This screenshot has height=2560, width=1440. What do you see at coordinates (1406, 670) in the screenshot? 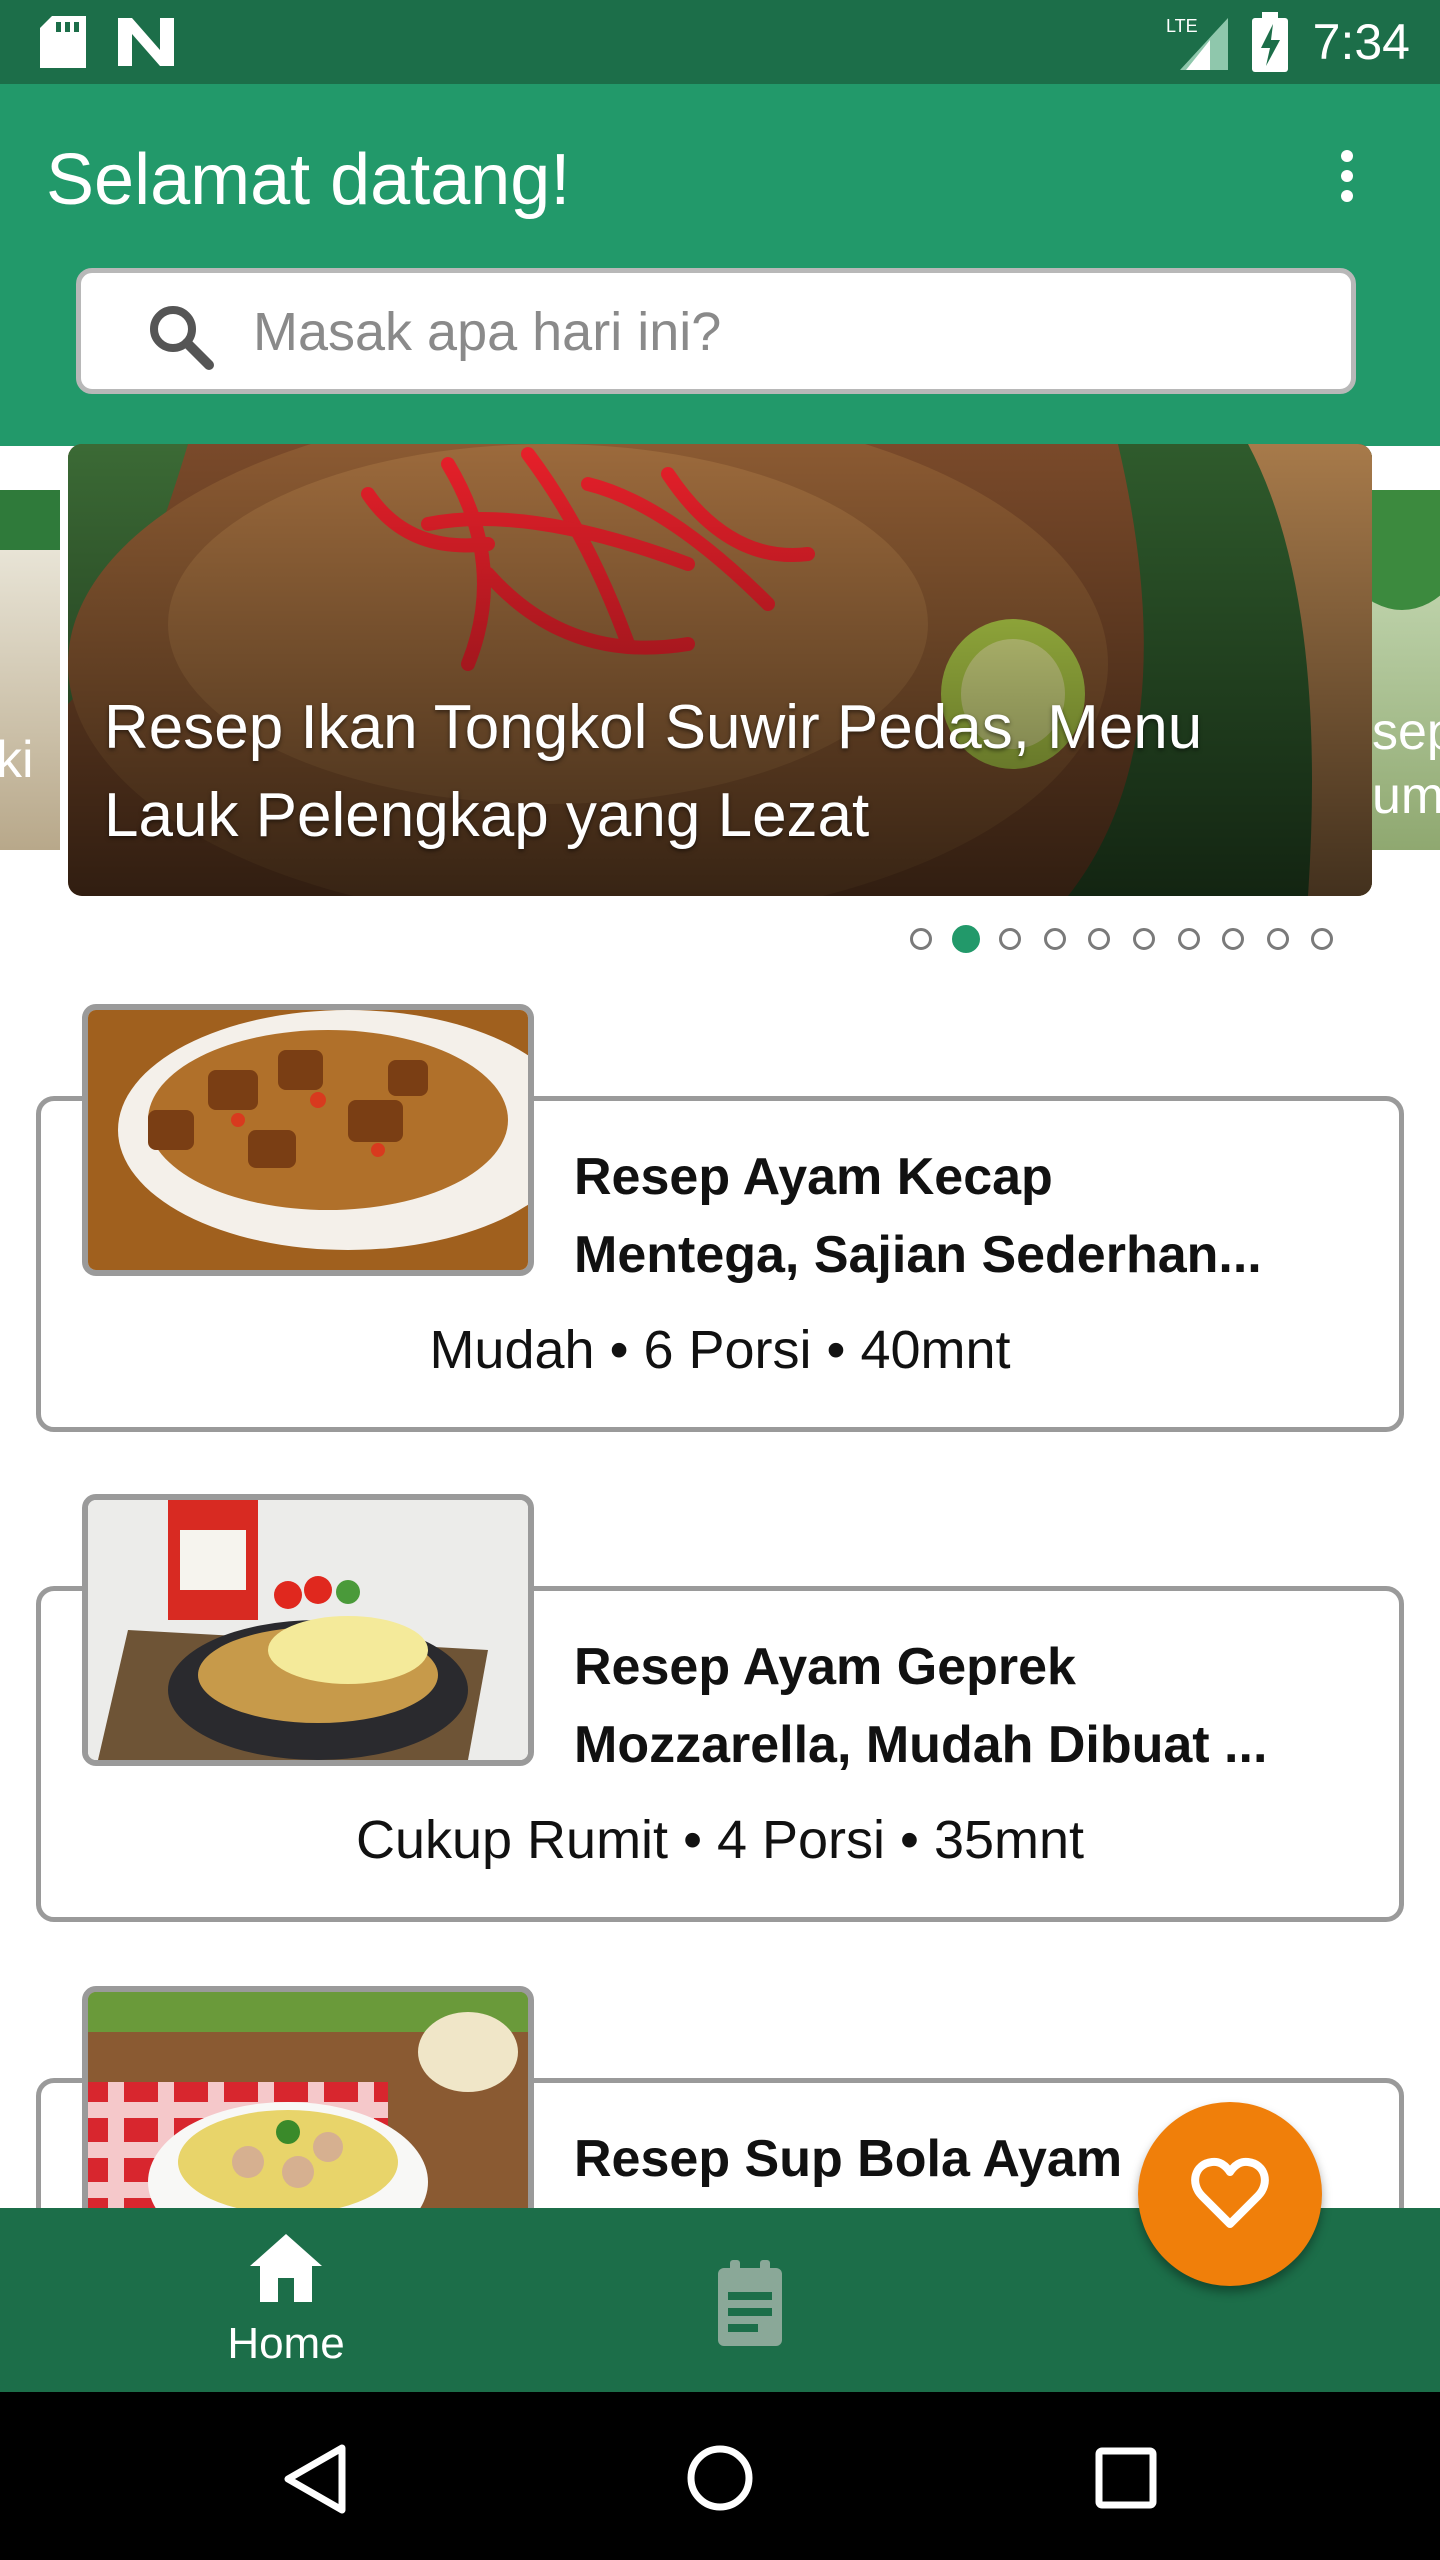
I see `carousel-next-card: sep umi` at bounding box center [1406, 670].